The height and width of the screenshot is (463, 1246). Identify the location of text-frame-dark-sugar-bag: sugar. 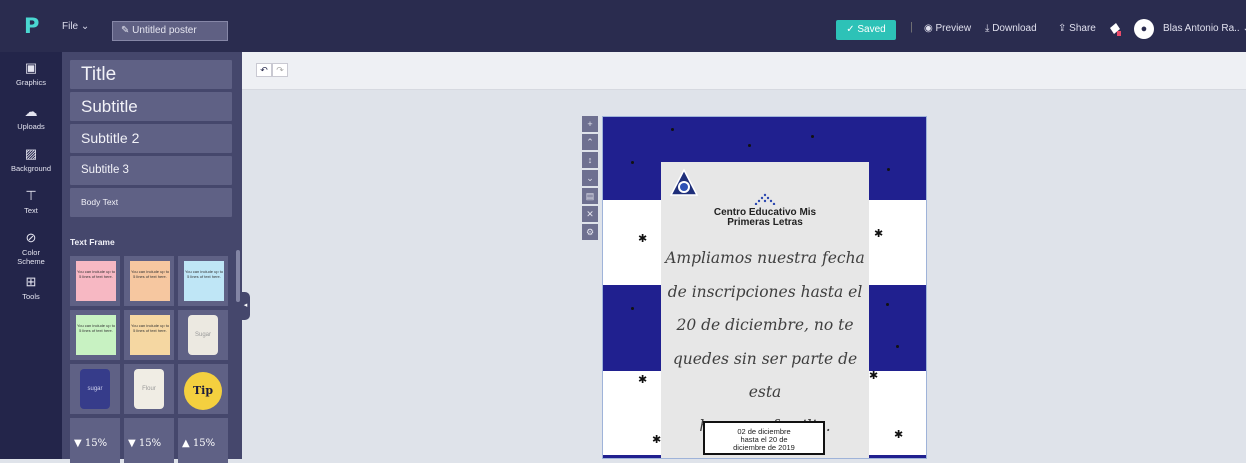
(95, 389).